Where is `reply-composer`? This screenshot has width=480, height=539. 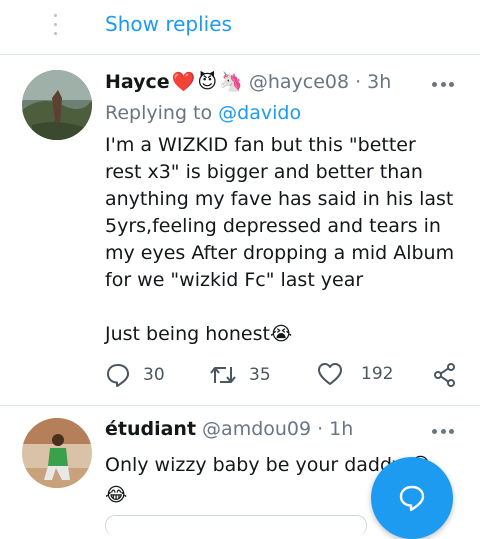
reply-composer is located at coordinates (236, 525).